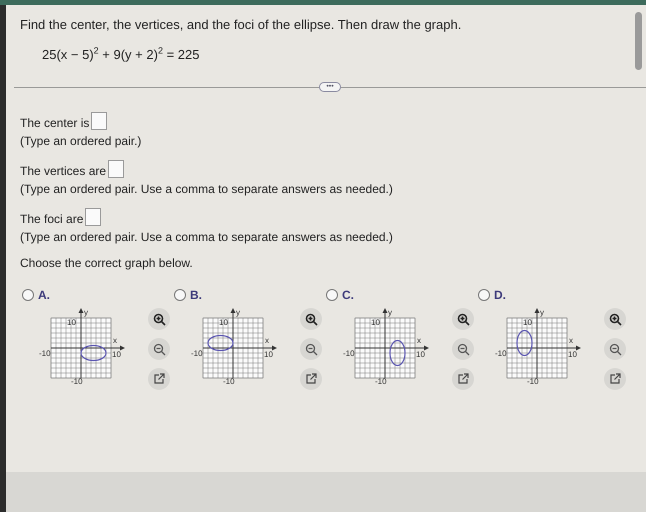 The image size is (646, 512). Describe the element at coordinates (402, 295) in the screenshot. I see `option-radio: C.` at that location.